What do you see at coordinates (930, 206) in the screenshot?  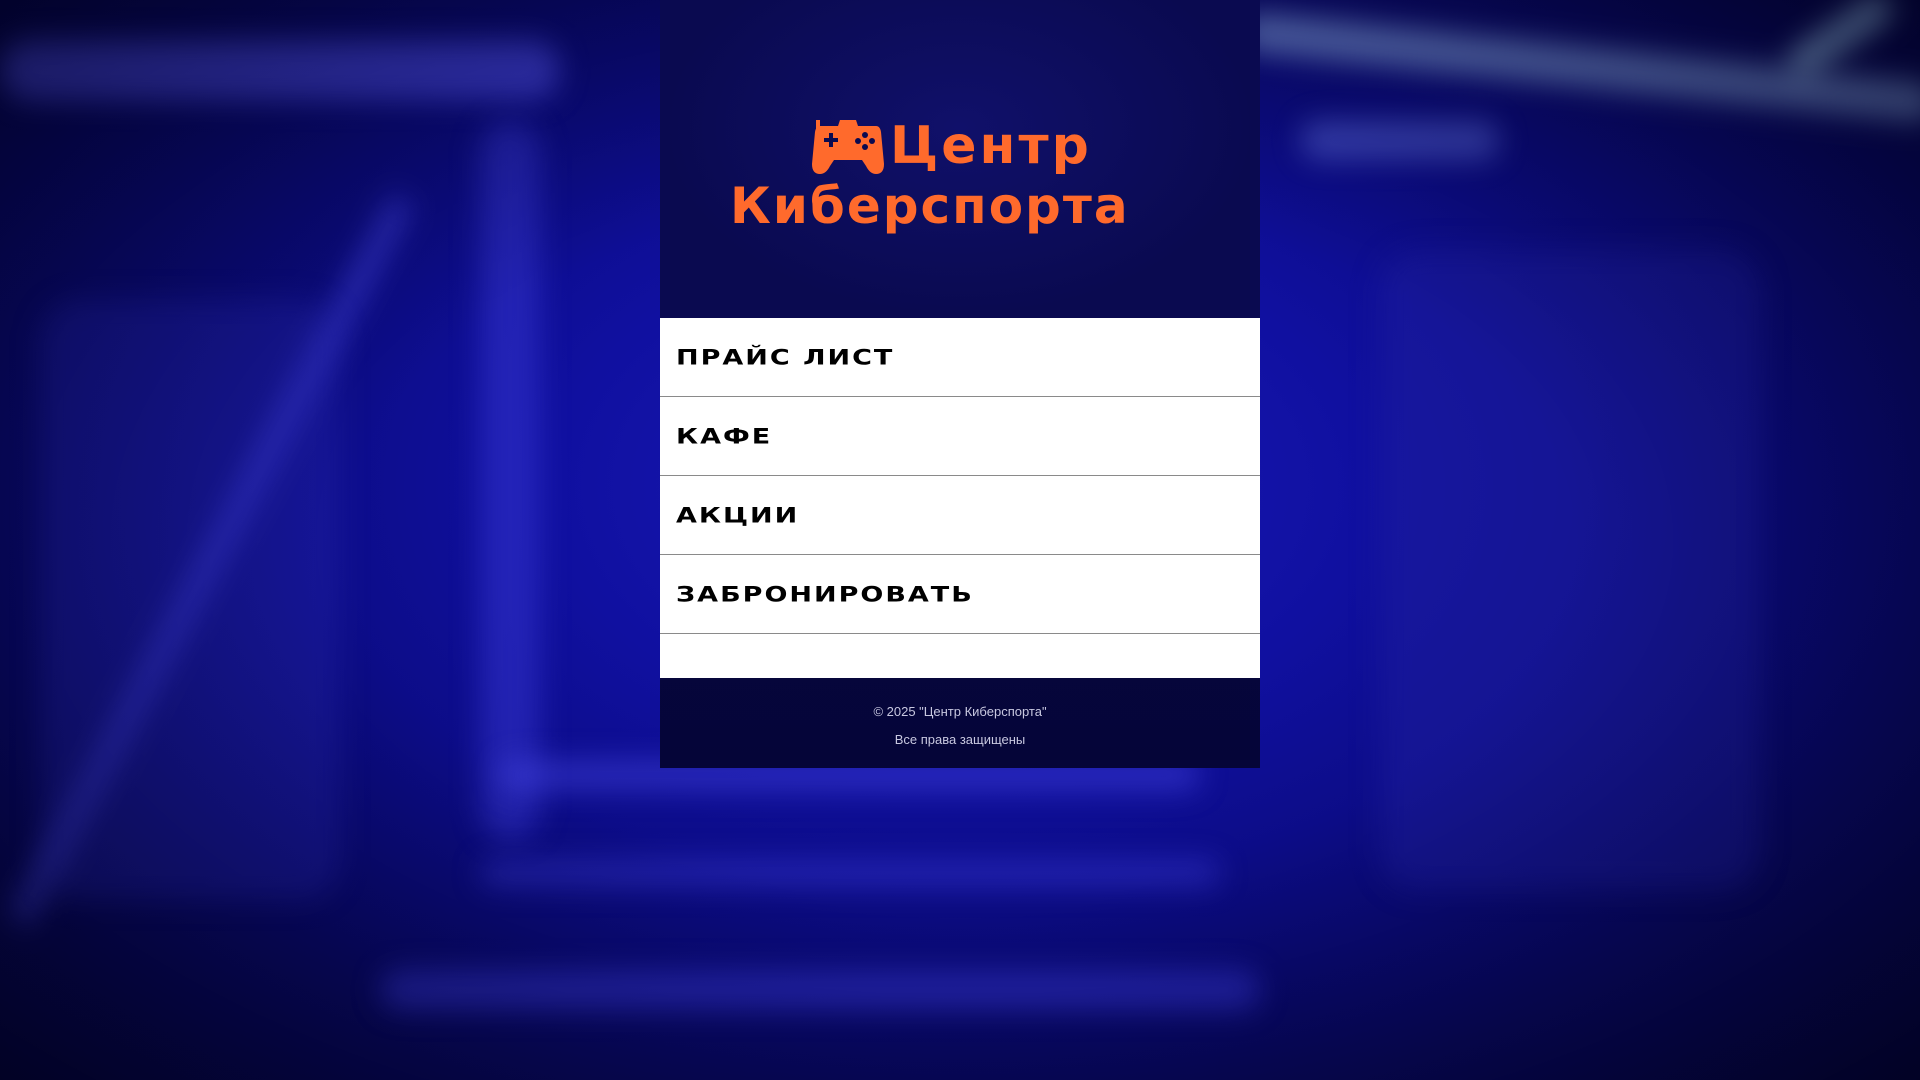 I see `logo-text-line2: Киберспорта` at bounding box center [930, 206].